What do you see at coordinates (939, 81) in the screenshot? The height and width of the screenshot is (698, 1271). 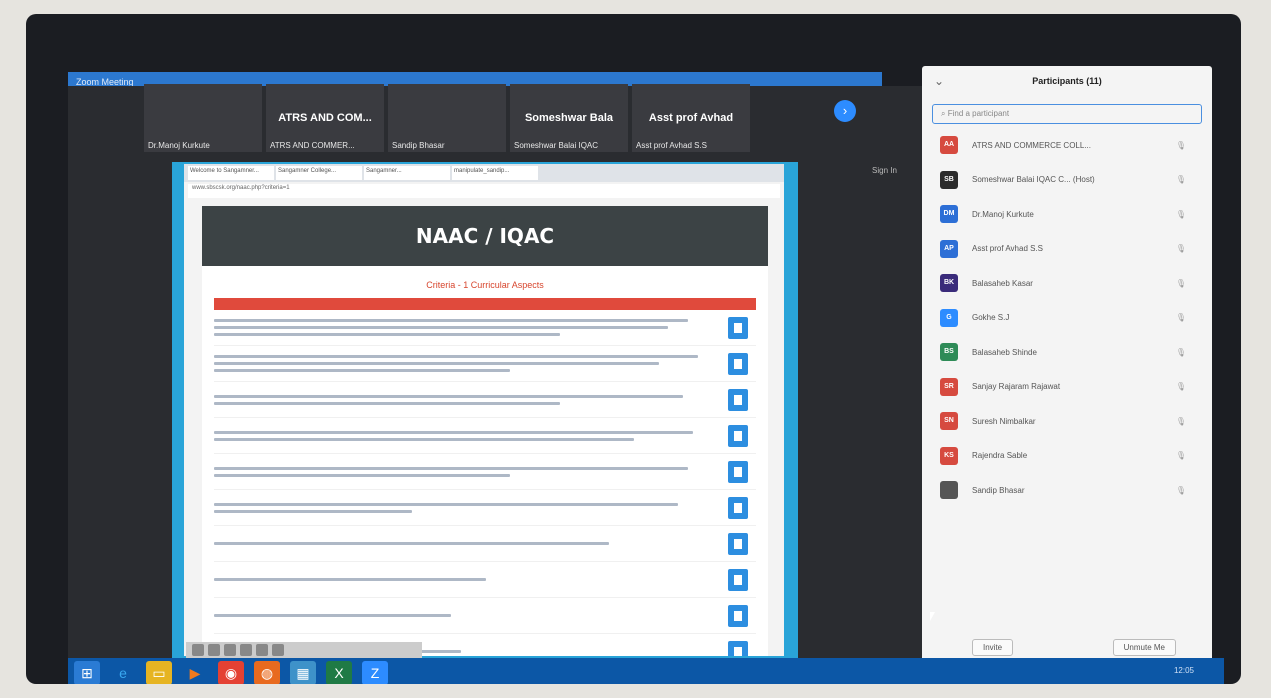 I see `minimize-icon: ⌄` at bounding box center [939, 81].